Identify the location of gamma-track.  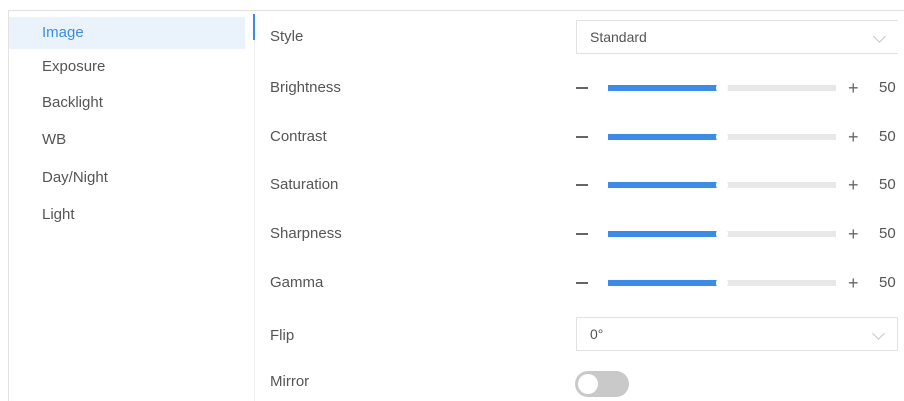
(722, 283).